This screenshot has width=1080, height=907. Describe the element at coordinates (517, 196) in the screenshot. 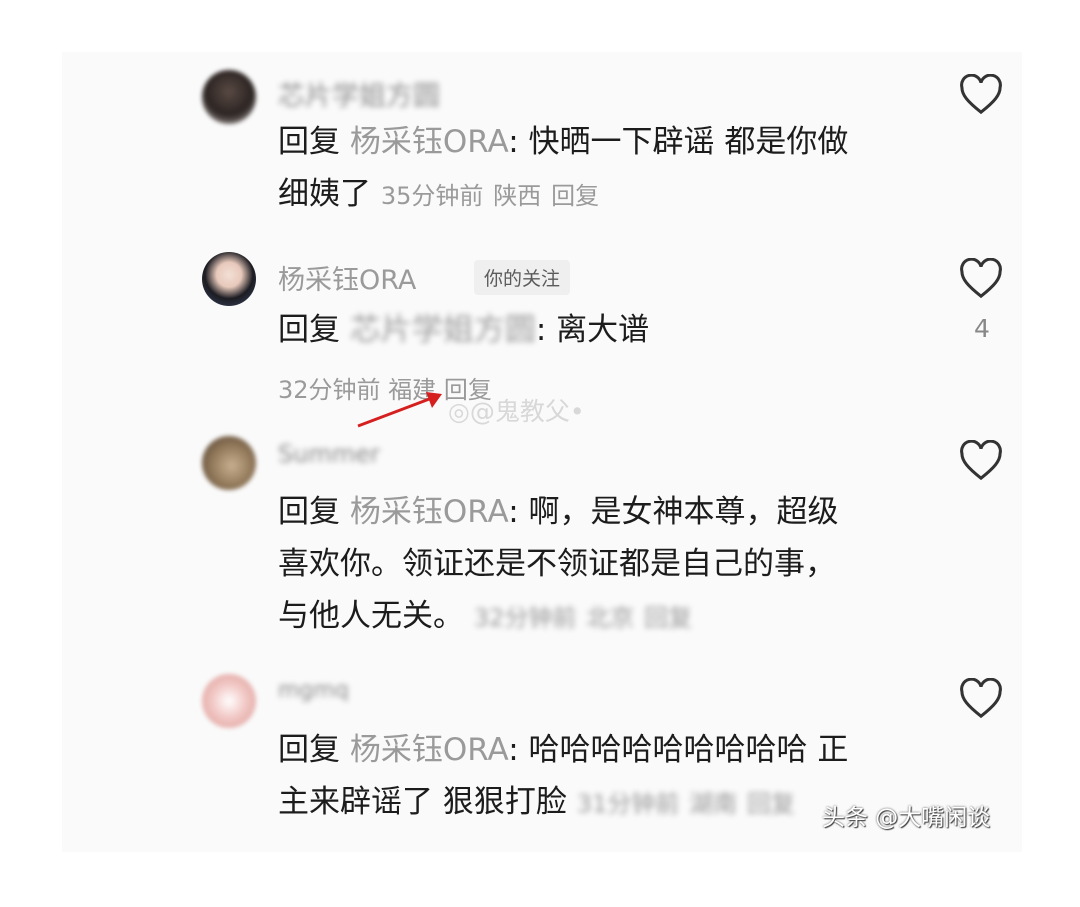

I see `location: 陕西` at that location.